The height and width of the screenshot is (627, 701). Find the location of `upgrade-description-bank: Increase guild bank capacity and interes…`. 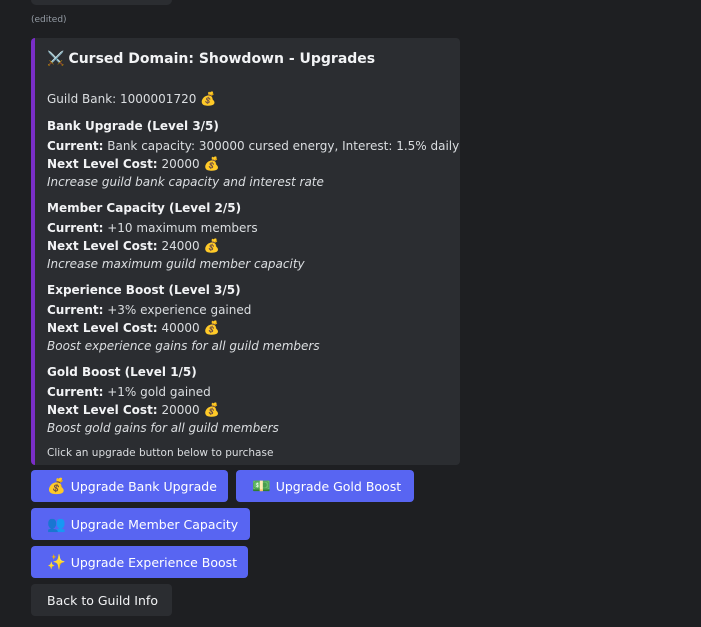

upgrade-description-bank: Increase guild bank capacity and interes… is located at coordinates (185, 182).